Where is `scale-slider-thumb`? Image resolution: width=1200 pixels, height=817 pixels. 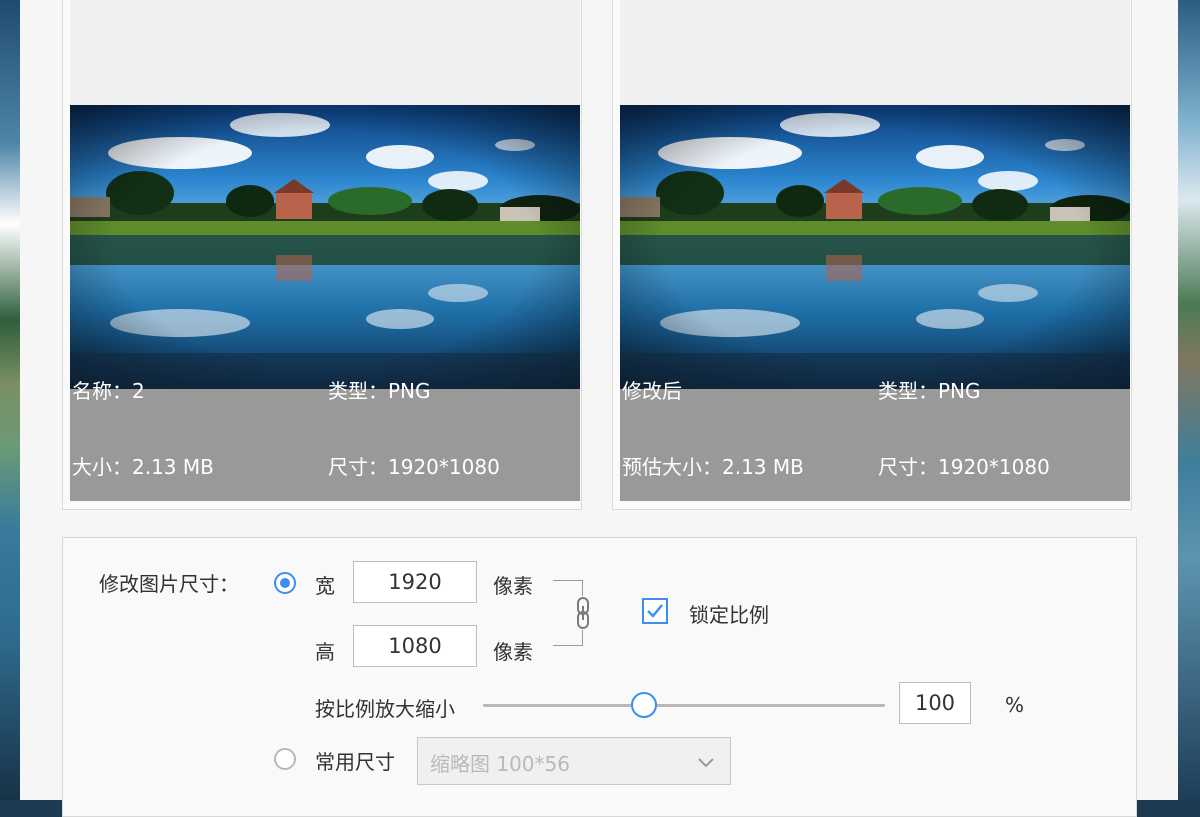
scale-slider-thumb is located at coordinates (643, 705).